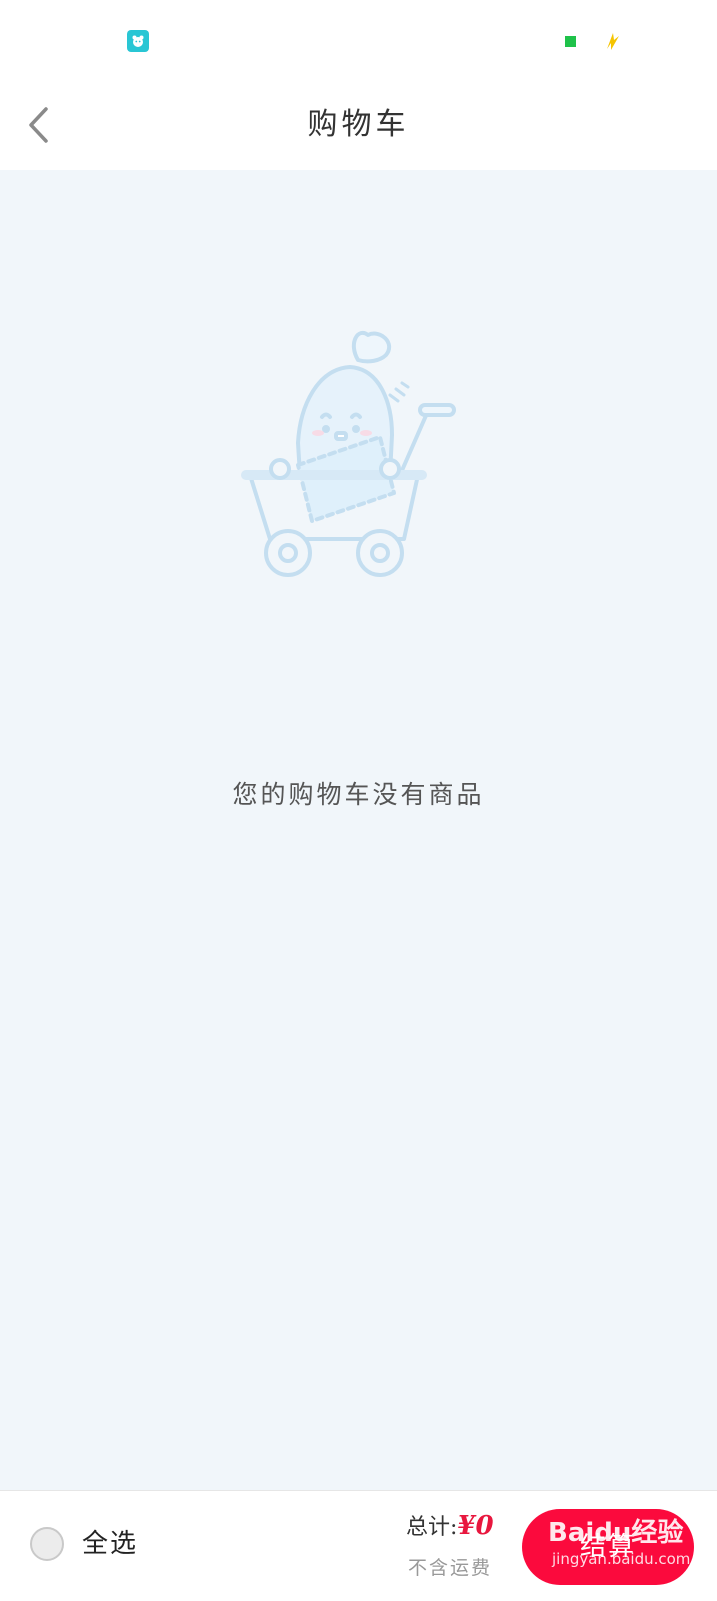 The width and height of the screenshot is (717, 1601). Describe the element at coordinates (110, 1544) in the screenshot. I see `select-all-label: 全选` at that location.